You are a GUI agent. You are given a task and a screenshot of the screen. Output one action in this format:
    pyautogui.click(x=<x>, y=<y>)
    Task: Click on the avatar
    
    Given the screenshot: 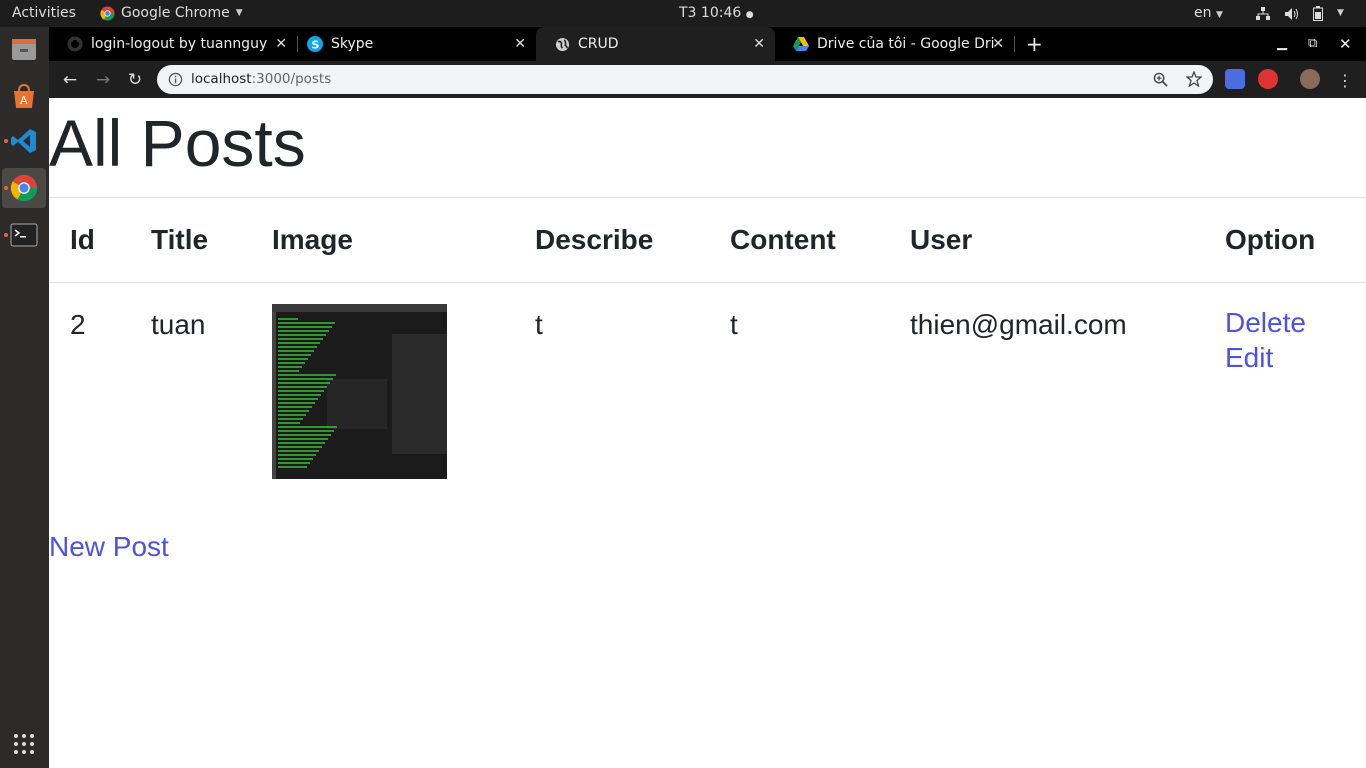 What is the action you would take?
    pyautogui.click(x=1310, y=79)
    